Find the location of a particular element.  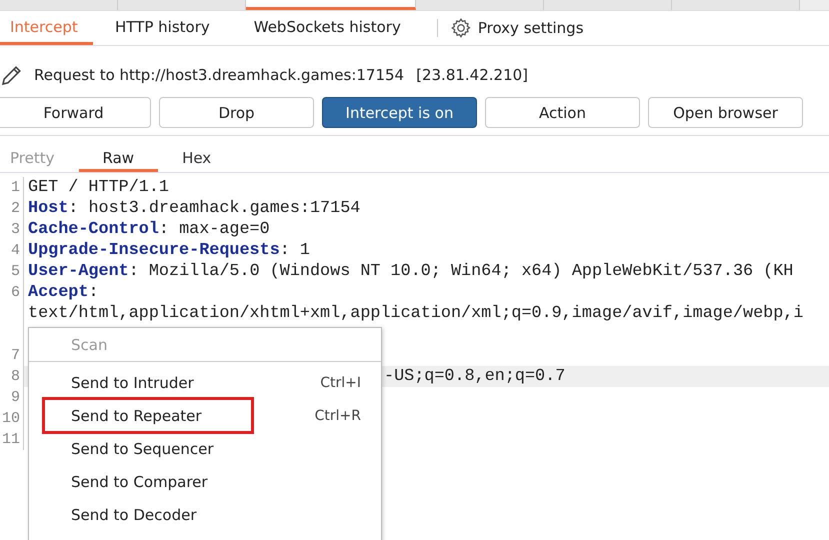

settings-icon is located at coordinates (461, 28).